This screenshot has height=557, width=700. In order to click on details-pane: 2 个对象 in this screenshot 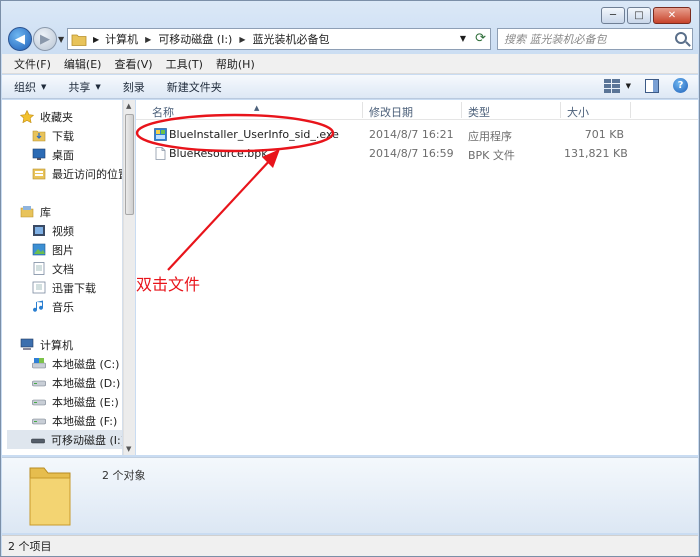, I will do `click(350, 495)`.